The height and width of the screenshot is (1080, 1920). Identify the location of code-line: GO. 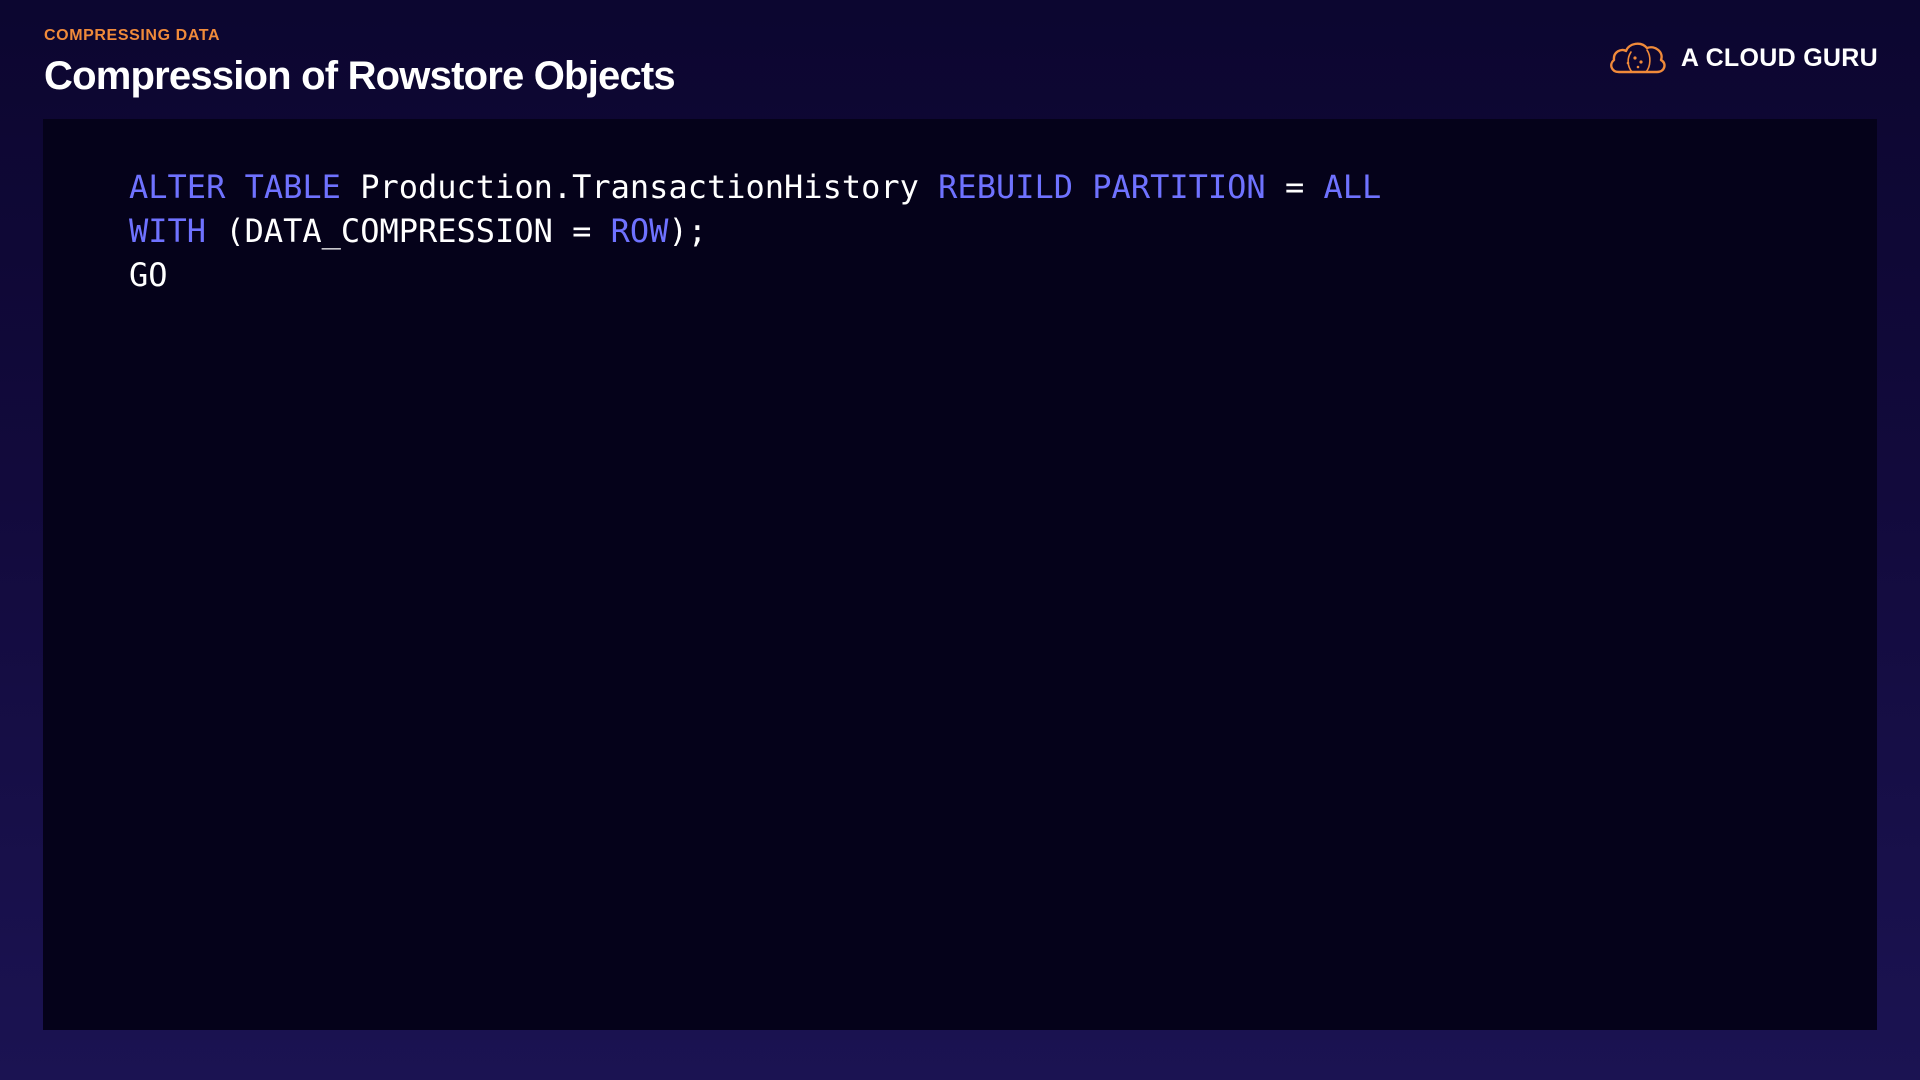
(755, 275).